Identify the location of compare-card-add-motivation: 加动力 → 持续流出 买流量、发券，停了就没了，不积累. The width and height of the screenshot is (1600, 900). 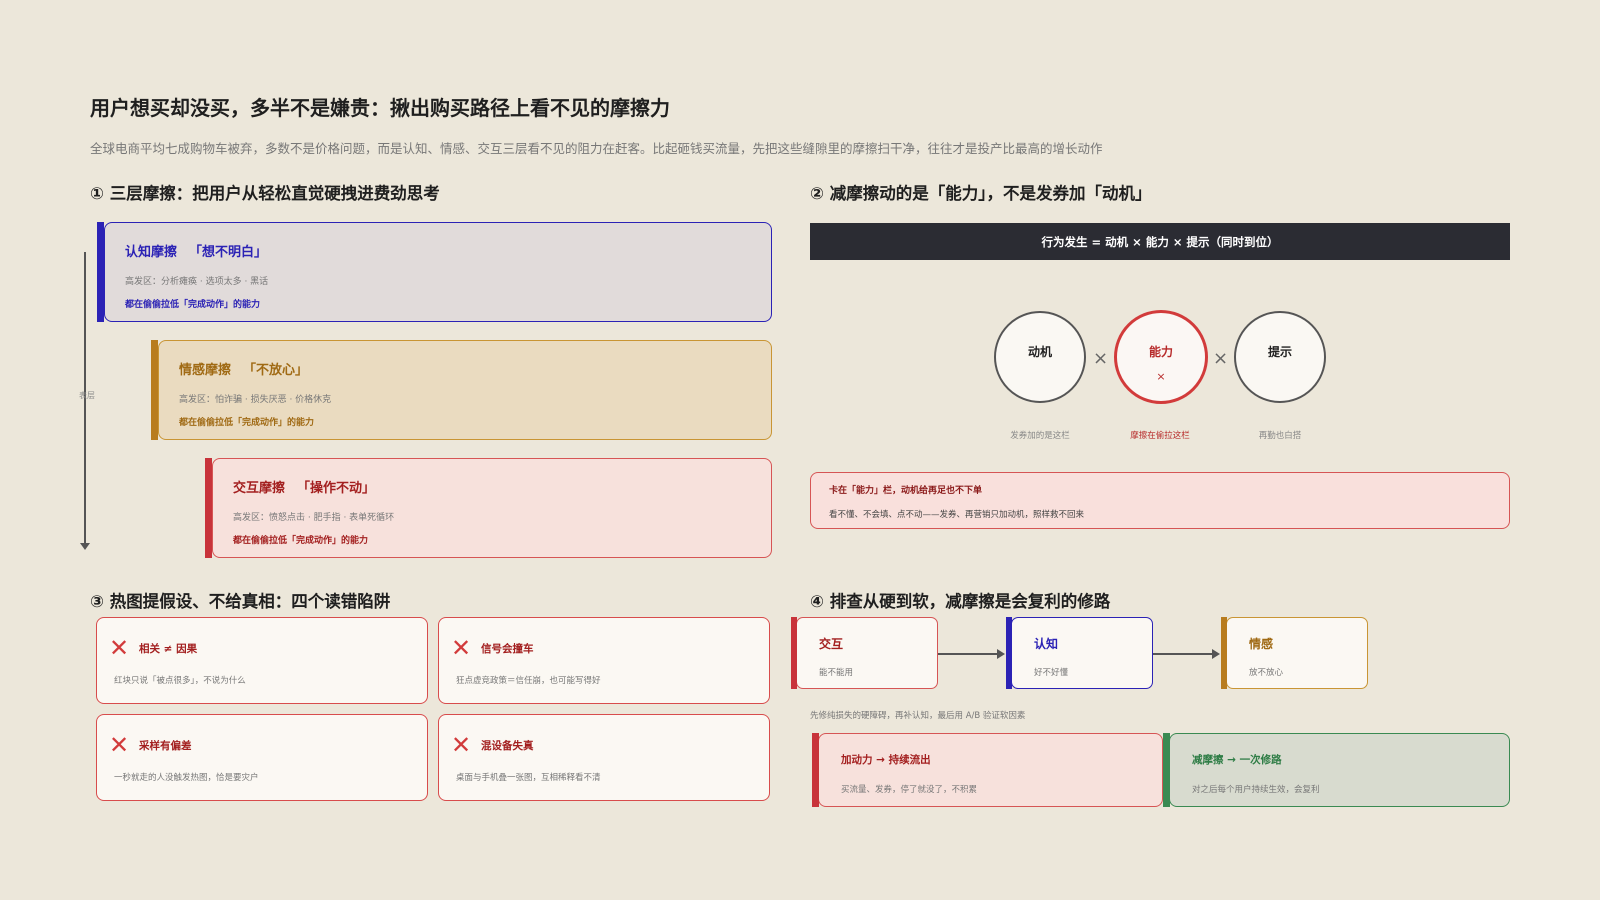
(987, 770).